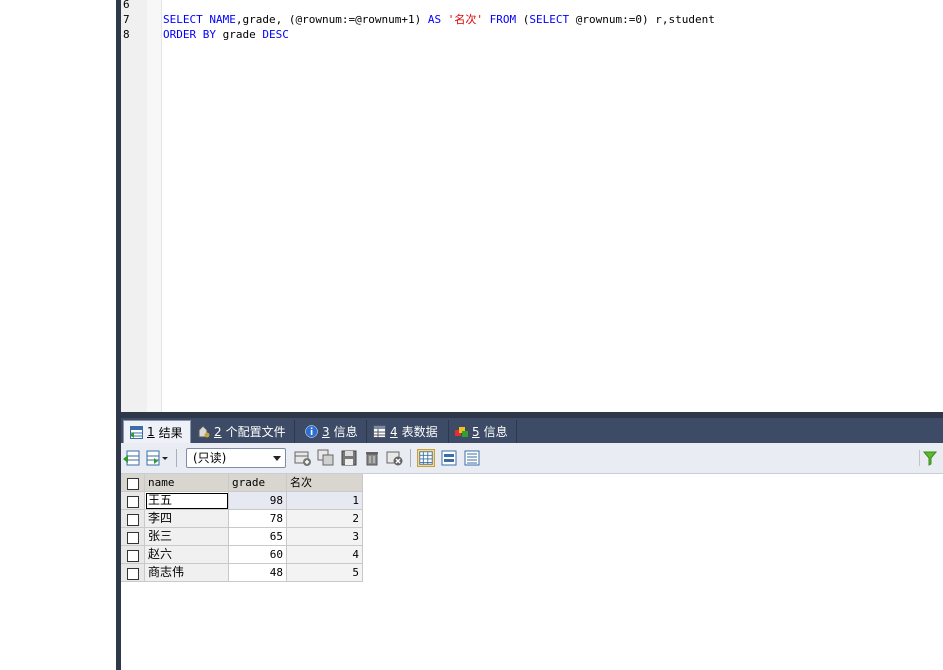 Image resolution: width=943 pixels, height=670 pixels. I want to click on tab-info-number: 3, so click(326, 431).